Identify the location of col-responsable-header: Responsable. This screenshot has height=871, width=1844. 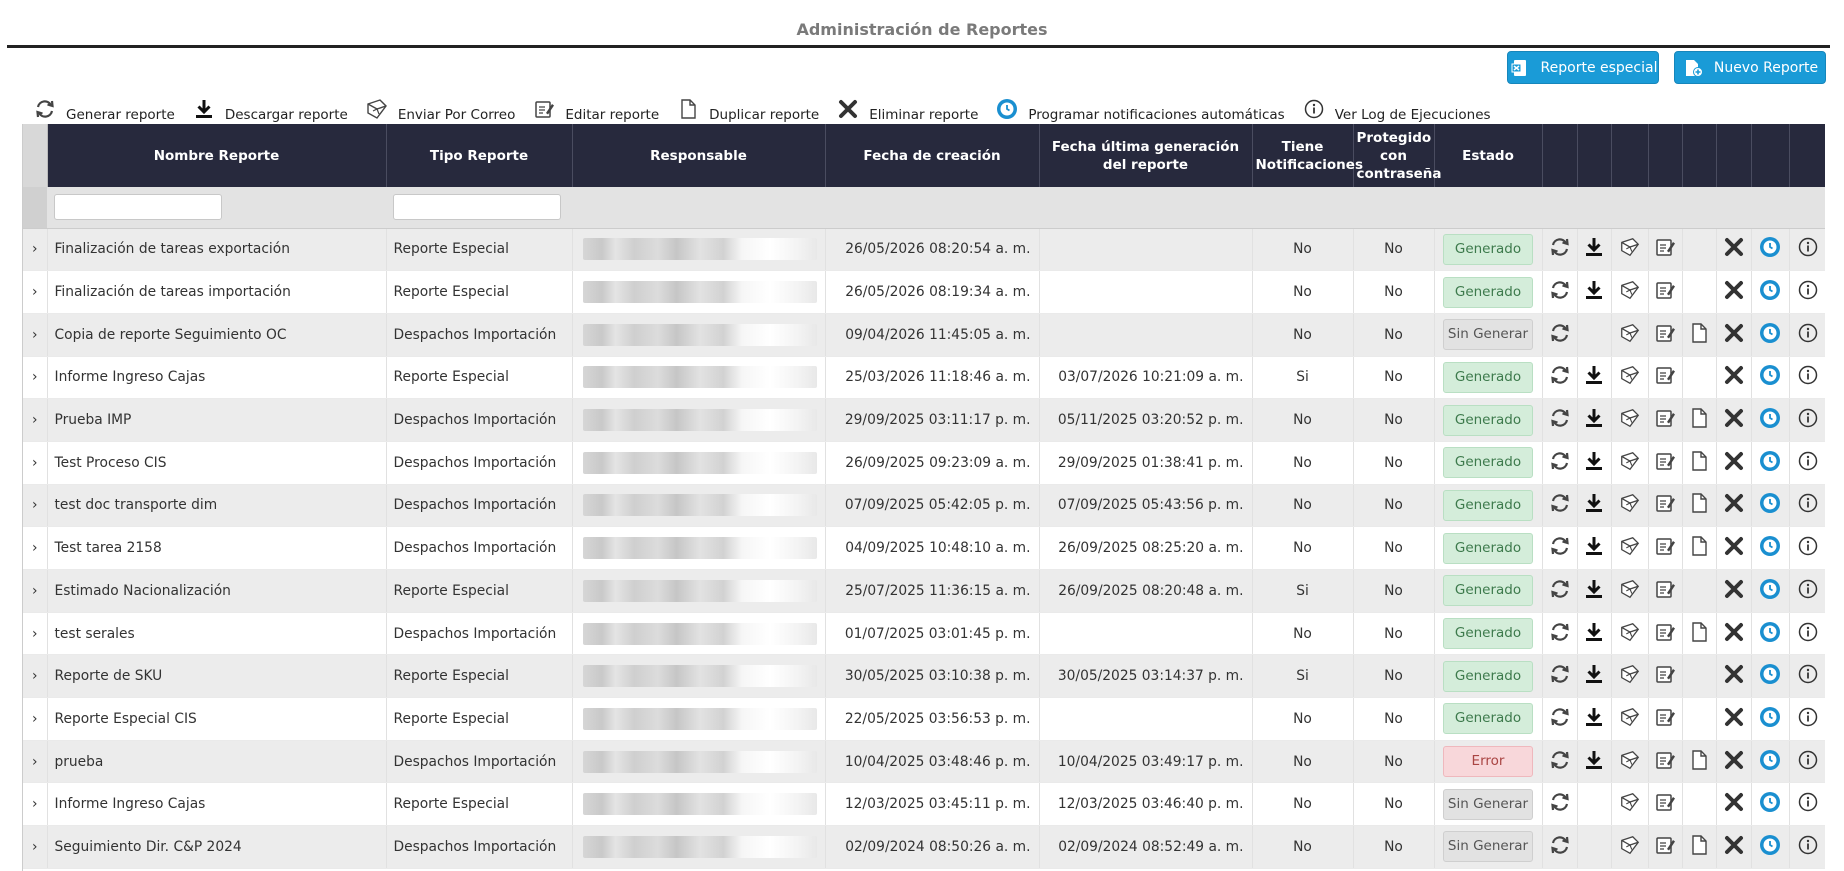
(699, 155).